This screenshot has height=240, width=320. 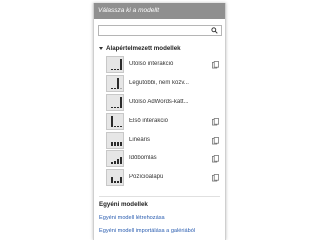 I want to click on model-item-first-interaction: Első interakció, so click(x=159, y=122).